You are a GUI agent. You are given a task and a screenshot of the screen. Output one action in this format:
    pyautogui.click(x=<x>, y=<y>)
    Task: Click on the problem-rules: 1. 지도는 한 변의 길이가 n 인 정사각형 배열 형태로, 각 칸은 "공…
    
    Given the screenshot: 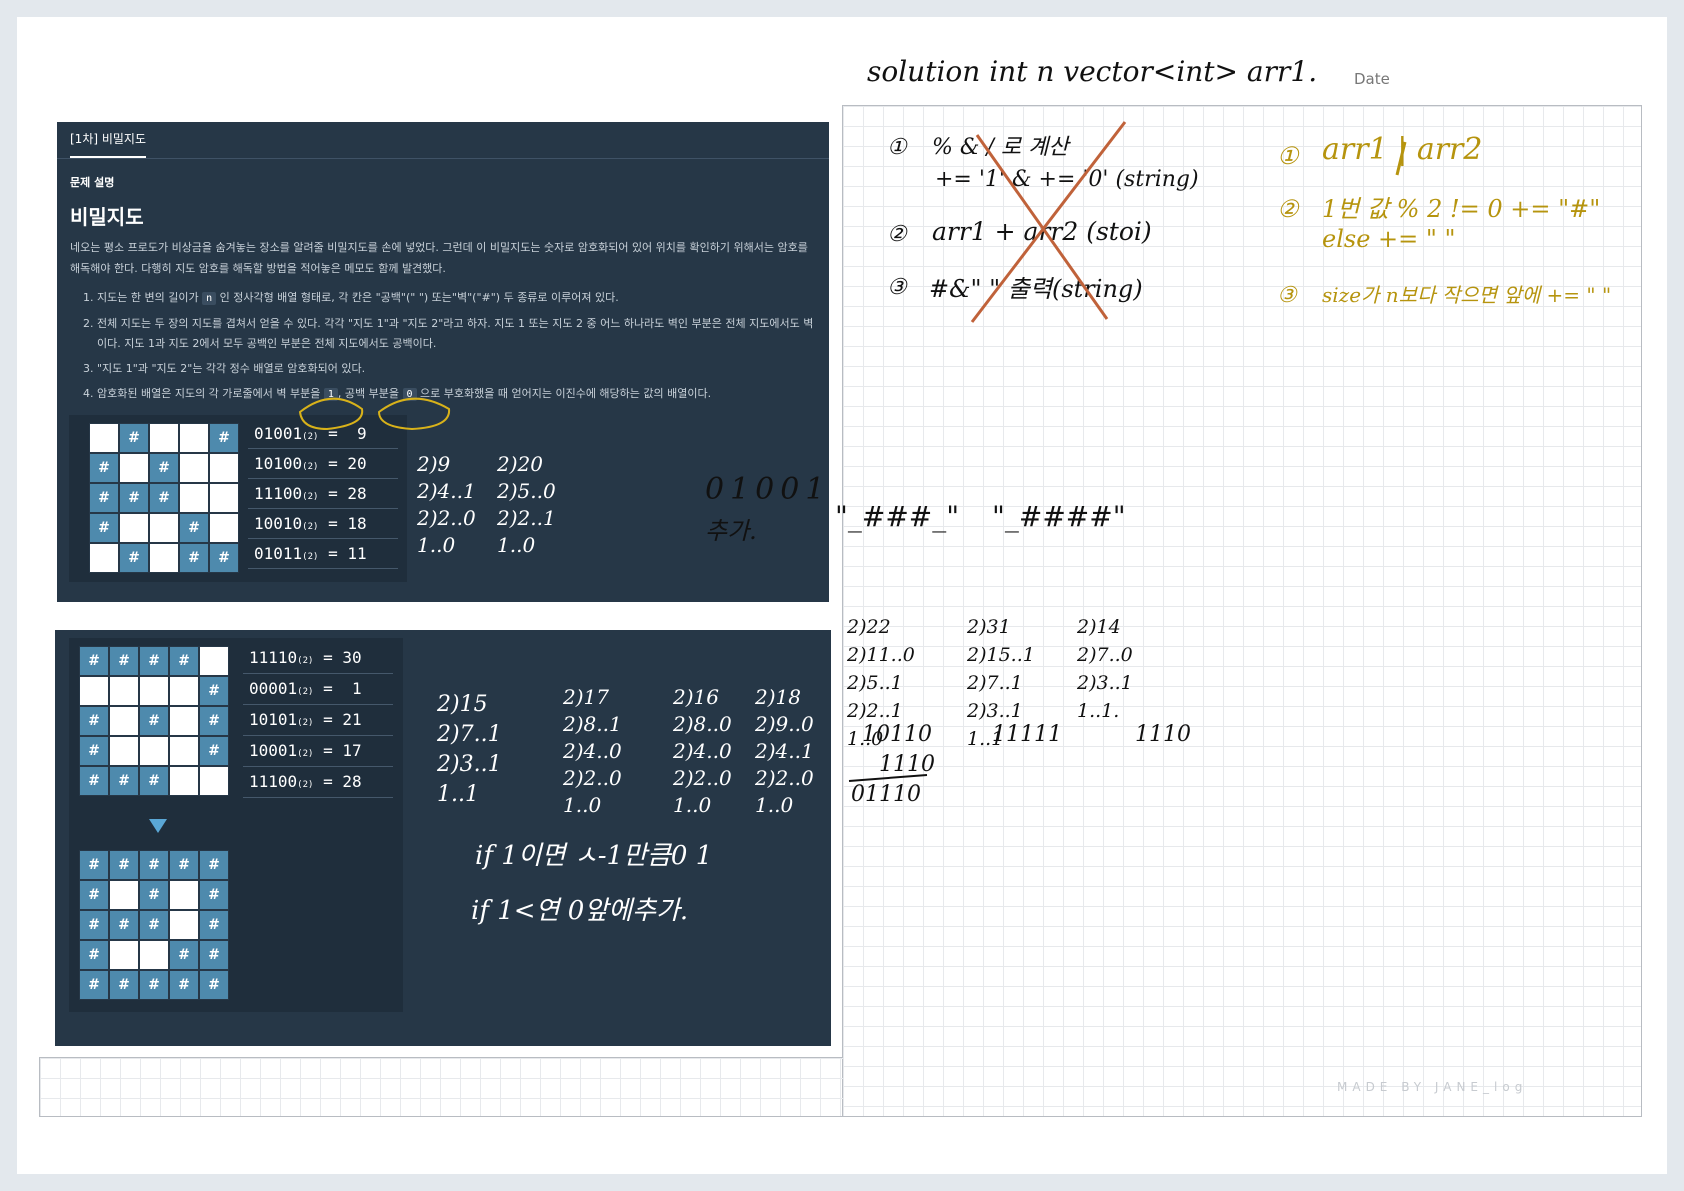 What is the action you would take?
    pyautogui.click(x=453, y=349)
    